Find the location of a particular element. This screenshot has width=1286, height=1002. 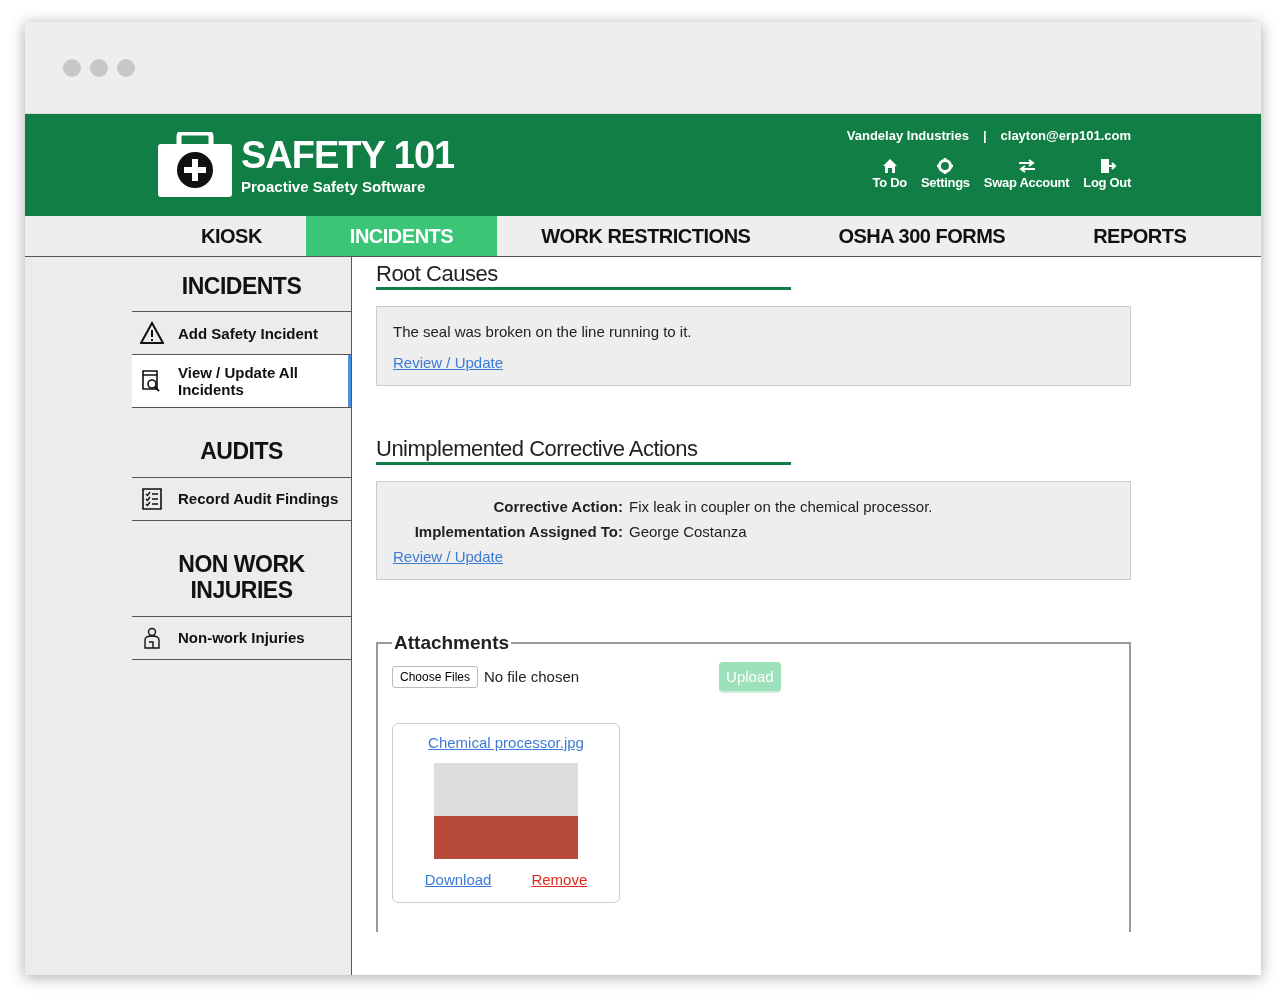

swap-arrows-icon is located at coordinates (1026, 166).